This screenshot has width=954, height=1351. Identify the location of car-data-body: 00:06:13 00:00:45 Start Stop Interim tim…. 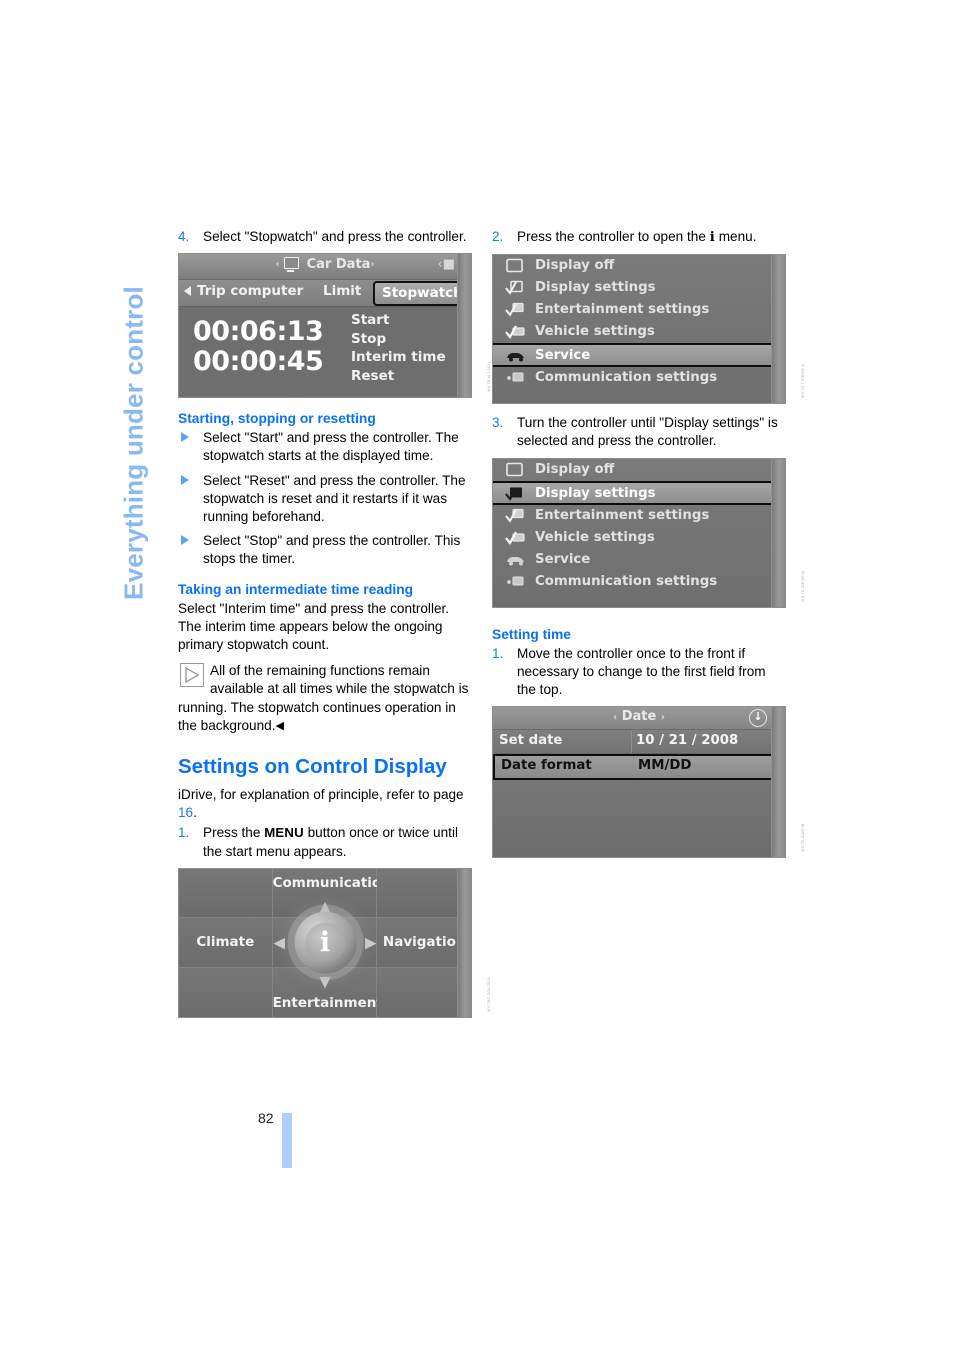
(325, 352).